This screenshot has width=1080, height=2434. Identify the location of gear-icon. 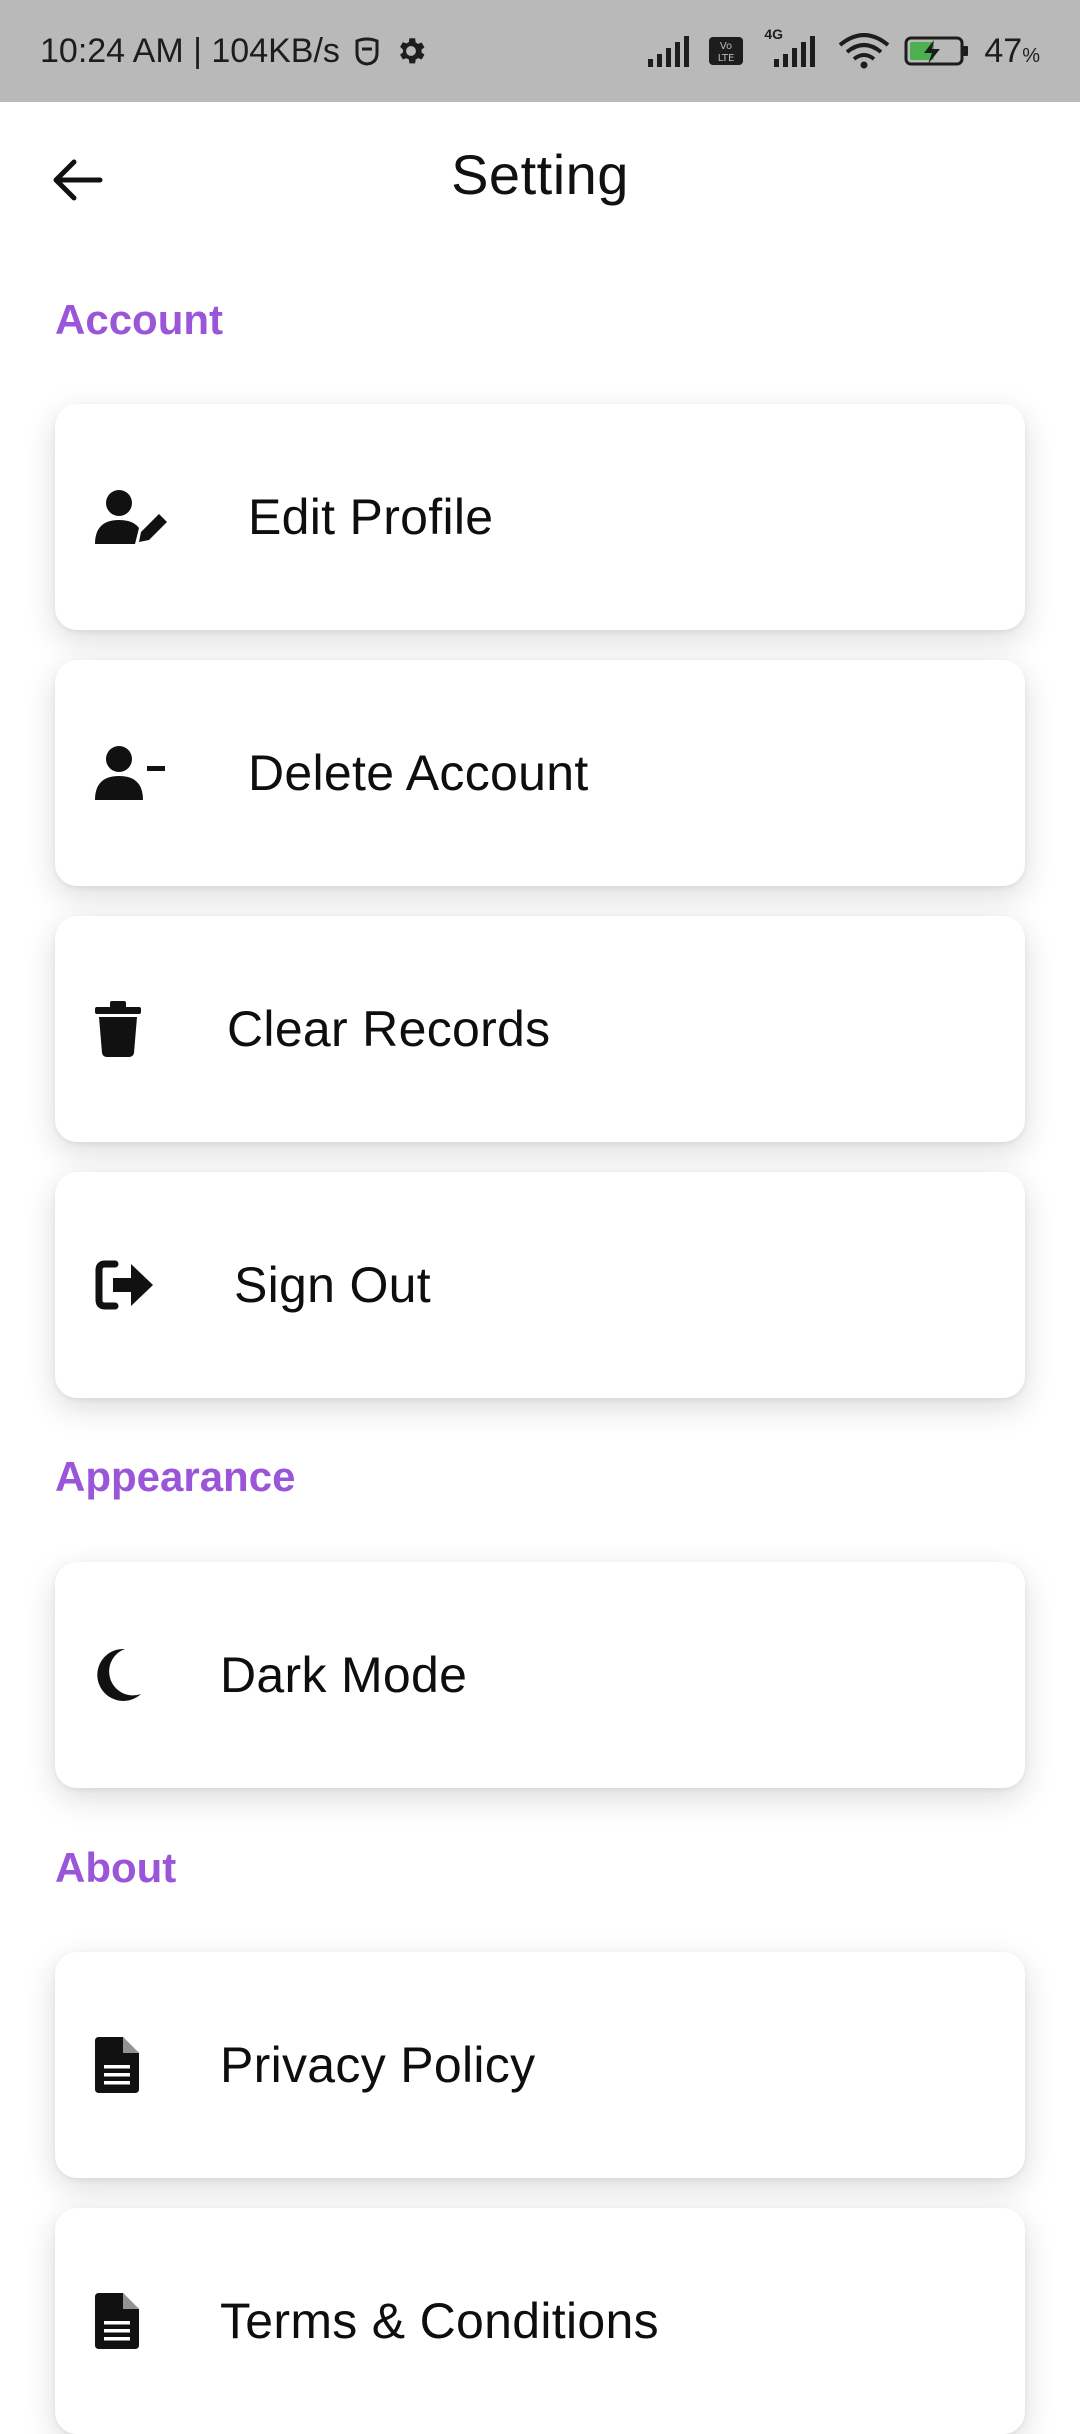
(411, 51).